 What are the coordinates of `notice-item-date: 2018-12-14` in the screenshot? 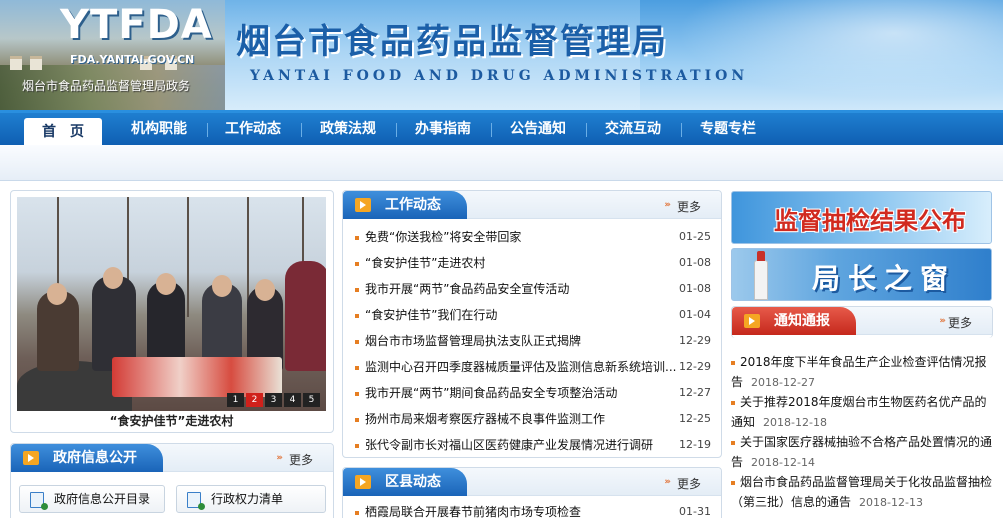 It's located at (783, 462).